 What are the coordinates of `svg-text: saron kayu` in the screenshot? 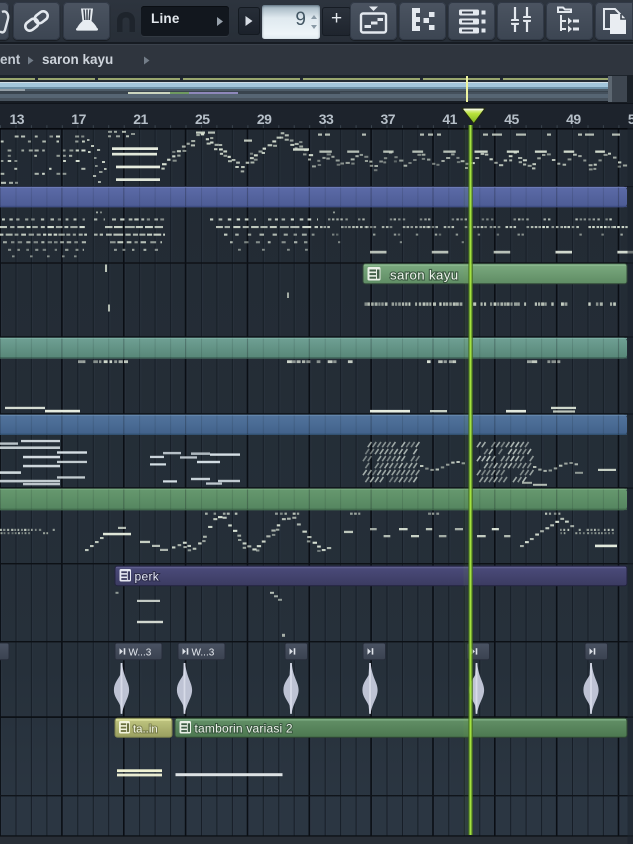 It's located at (424, 274).